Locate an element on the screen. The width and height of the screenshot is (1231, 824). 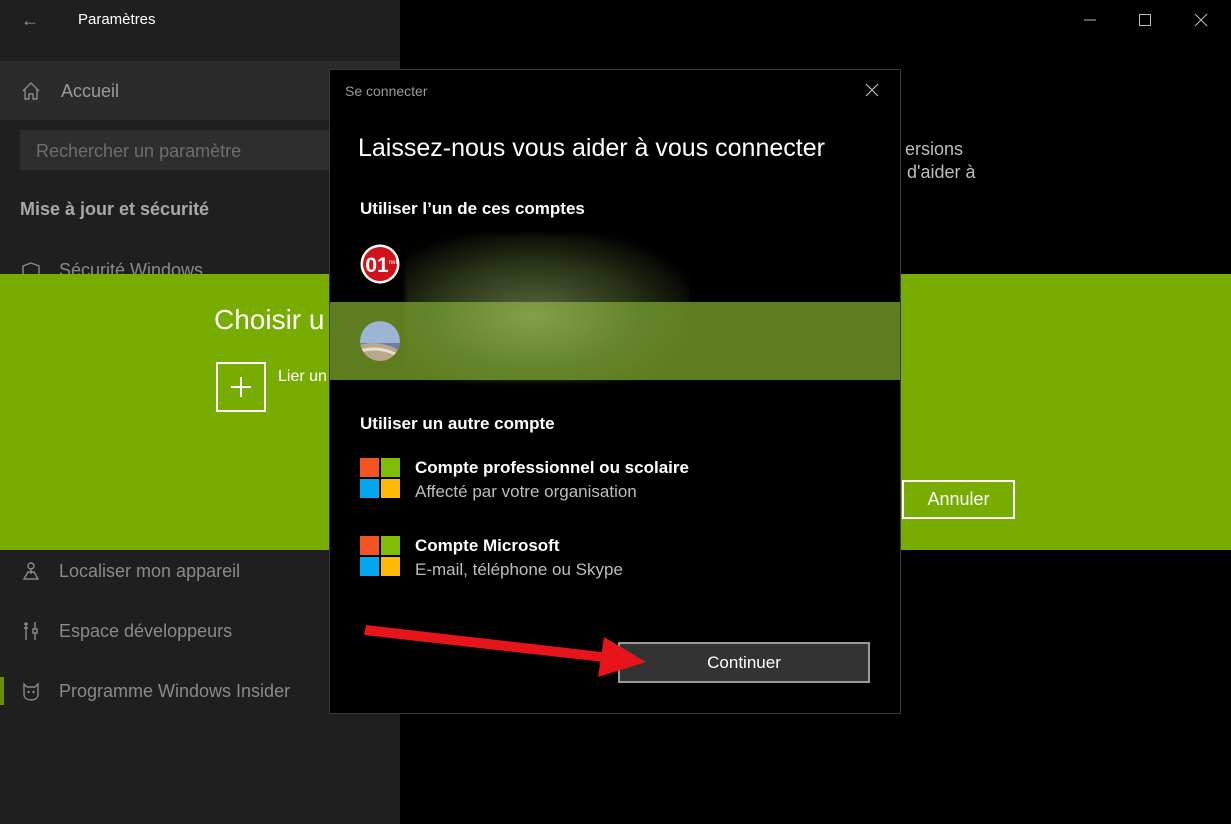
option-subtitle: Affecté par votre organisation is located at coordinates (526, 491).